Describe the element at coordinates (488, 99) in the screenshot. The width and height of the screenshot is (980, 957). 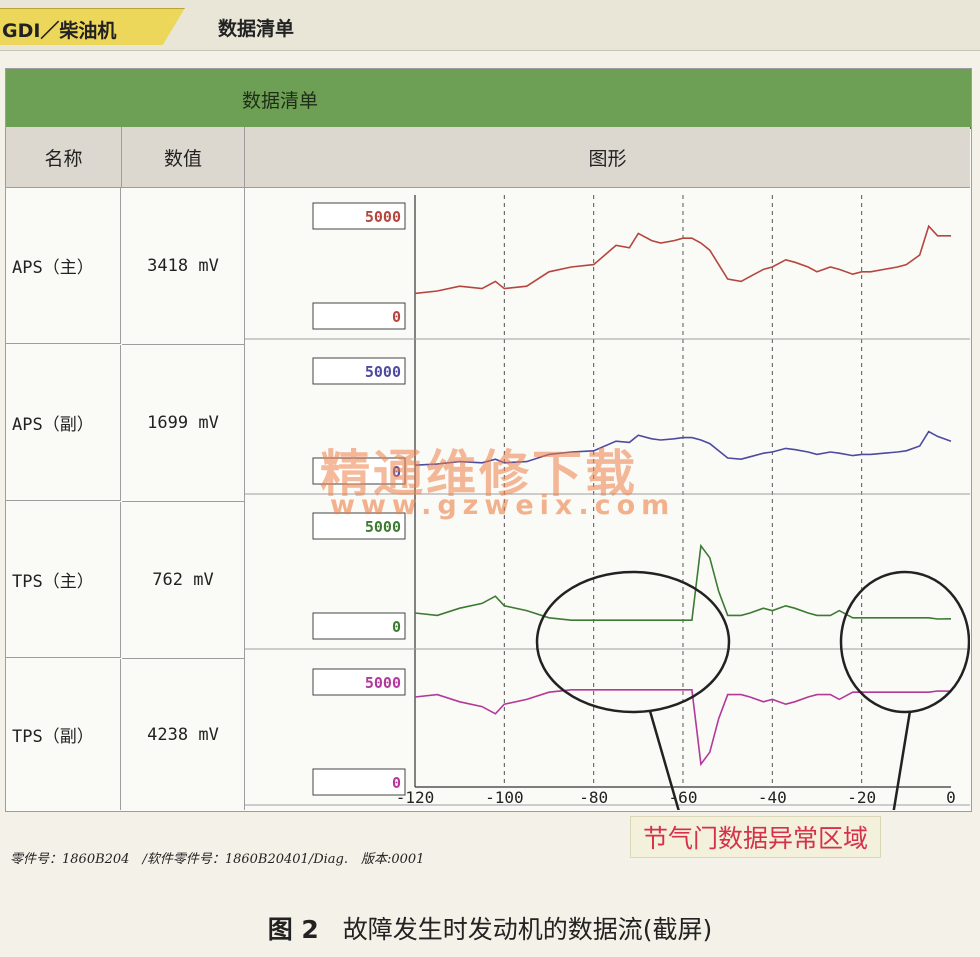
I see `panel-header: 数据清单` at that location.